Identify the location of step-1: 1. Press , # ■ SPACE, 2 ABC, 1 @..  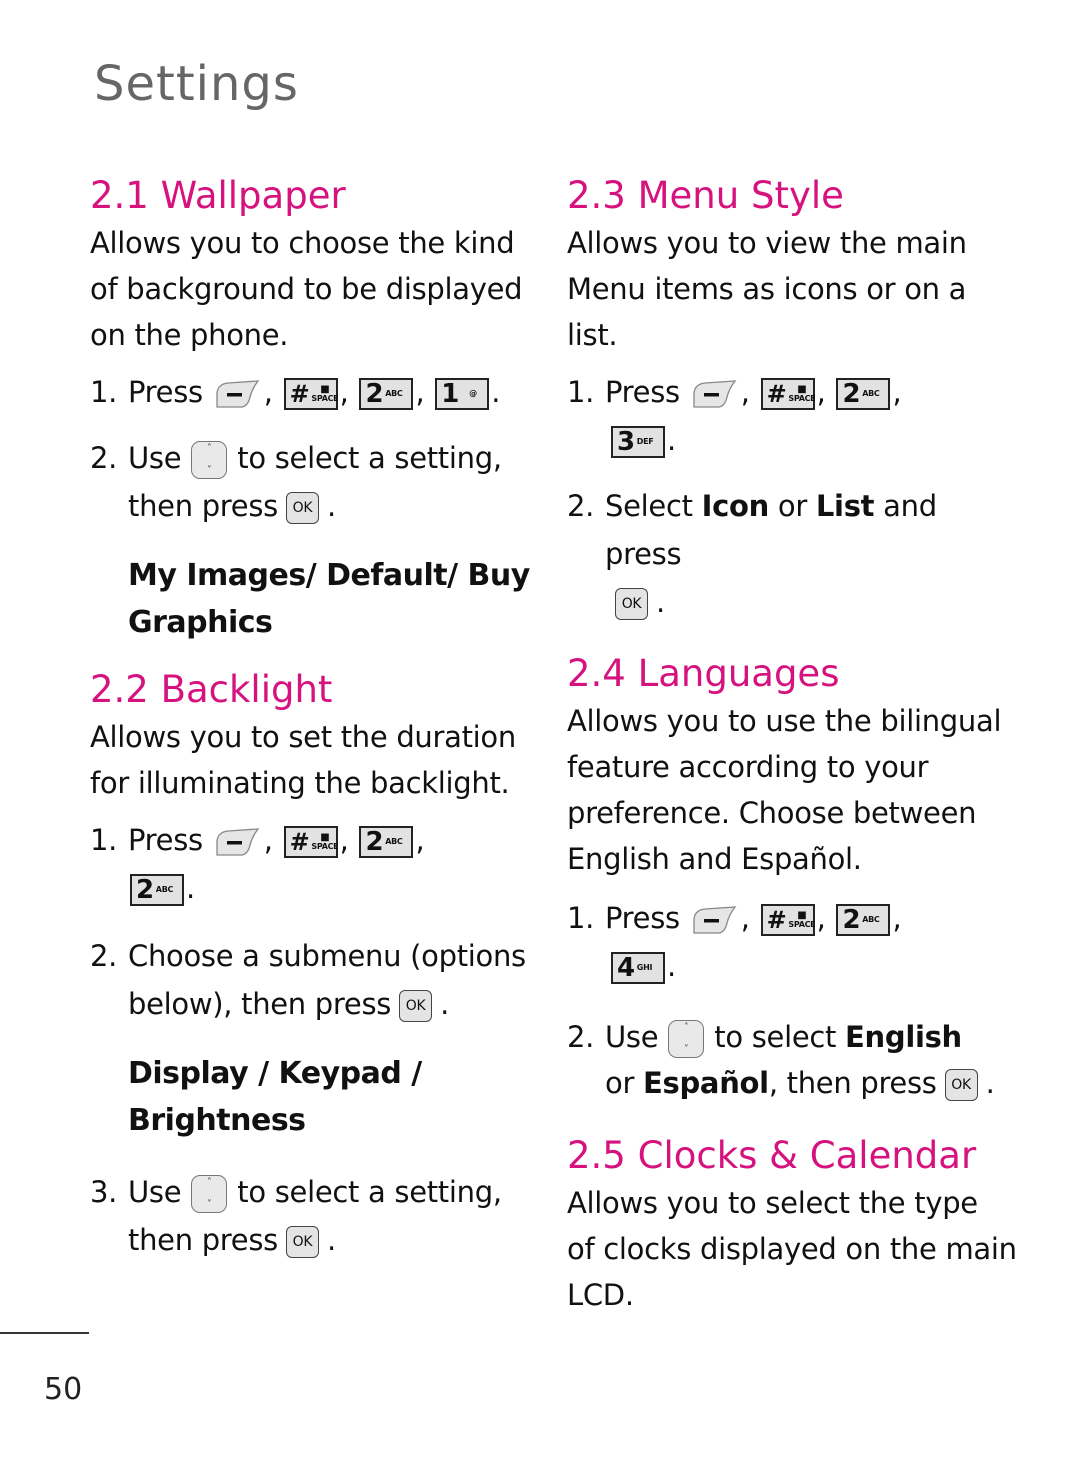
(310, 392).